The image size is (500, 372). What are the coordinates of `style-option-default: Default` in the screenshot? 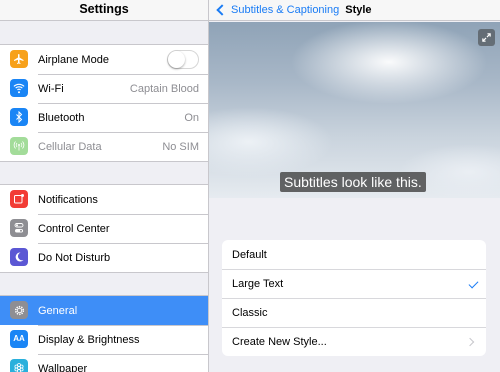 It's located at (354, 254).